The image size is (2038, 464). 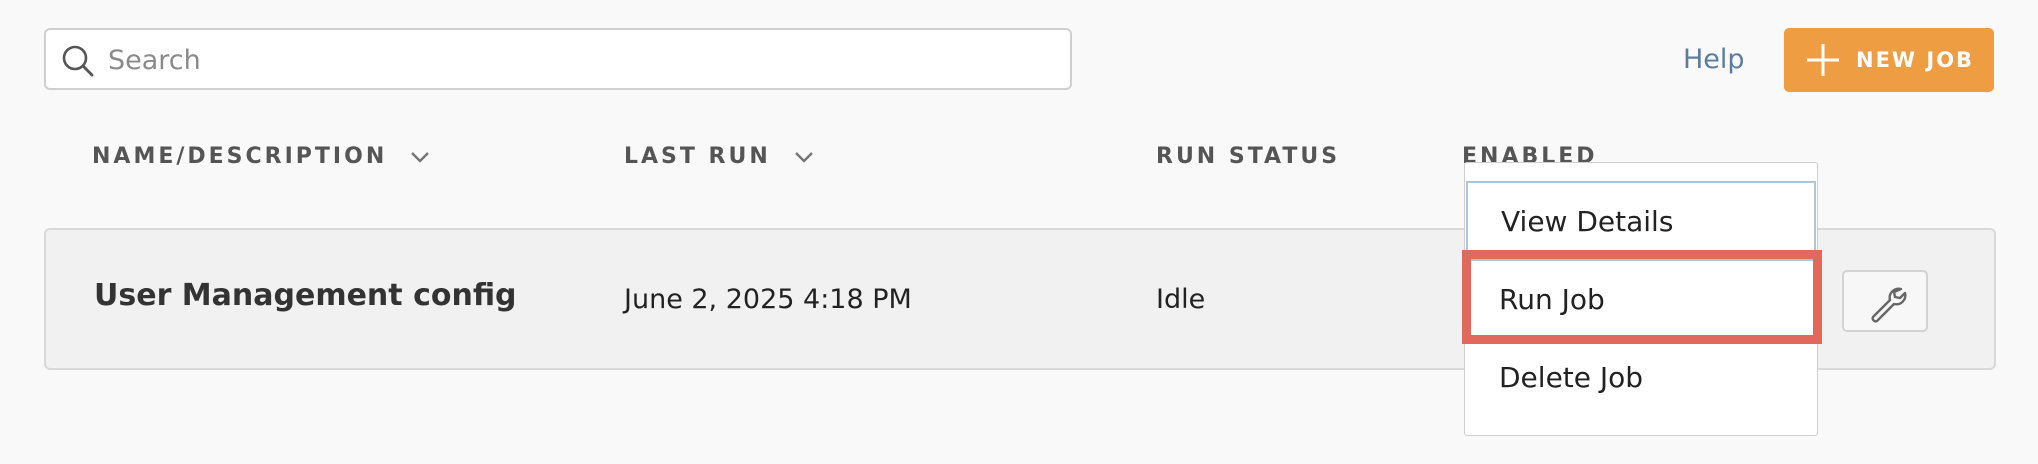 I want to click on new-job-label: NEW JOB, so click(x=1915, y=60).